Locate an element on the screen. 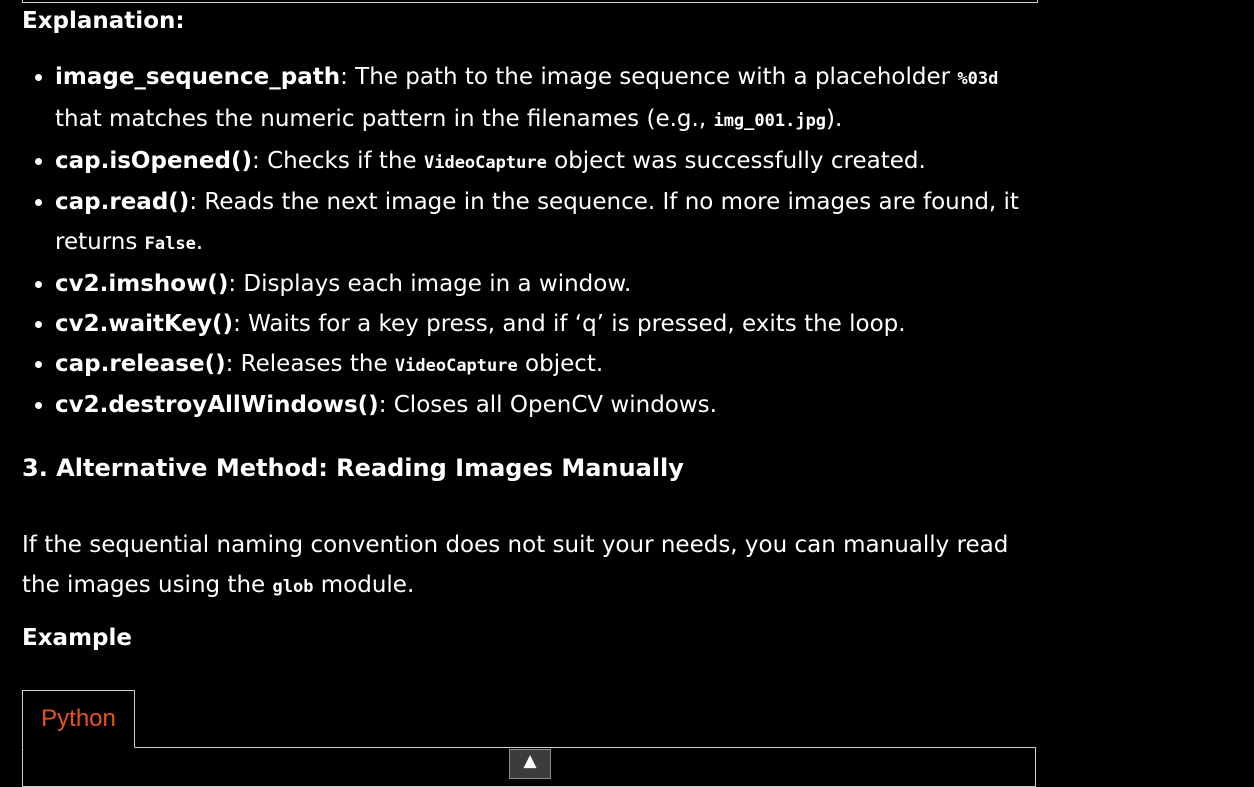 Image resolution: width=1254 pixels, height=787 pixels. previous-code-block-border is located at coordinates (530, 1).